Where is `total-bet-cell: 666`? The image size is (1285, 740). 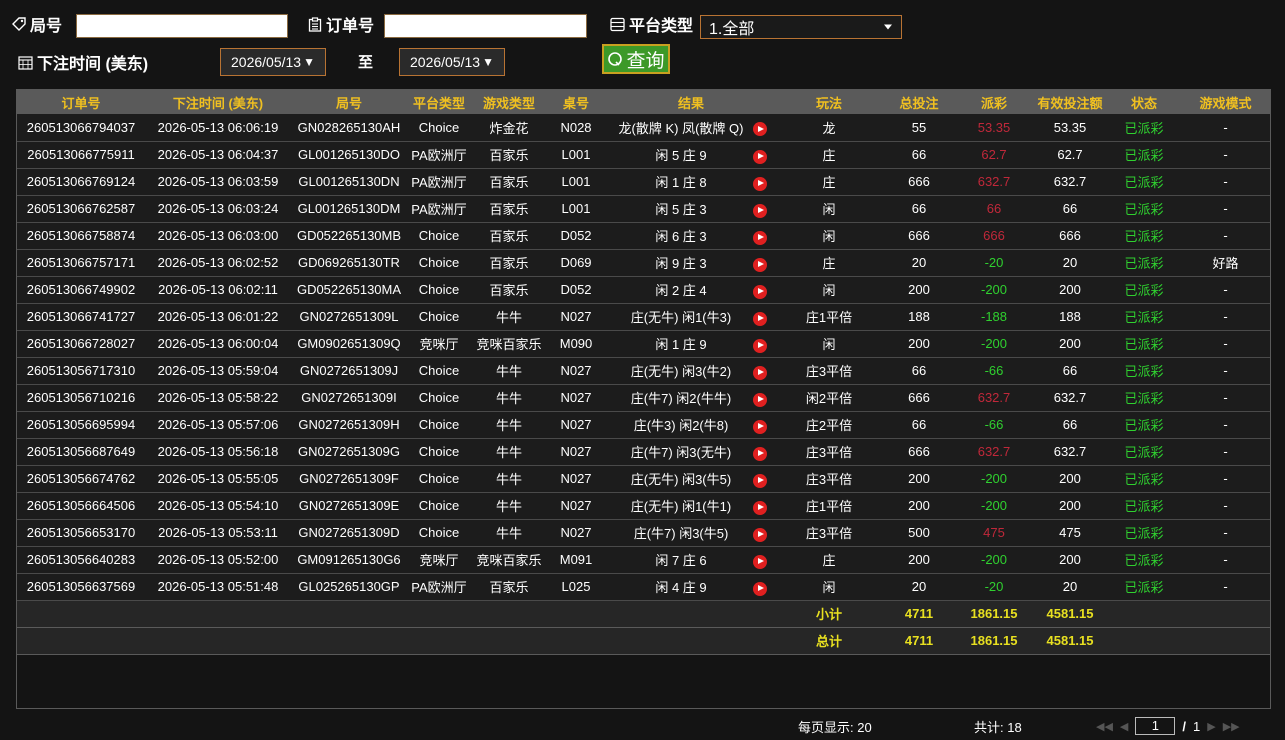 total-bet-cell: 666 is located at coordinates (919, 452).